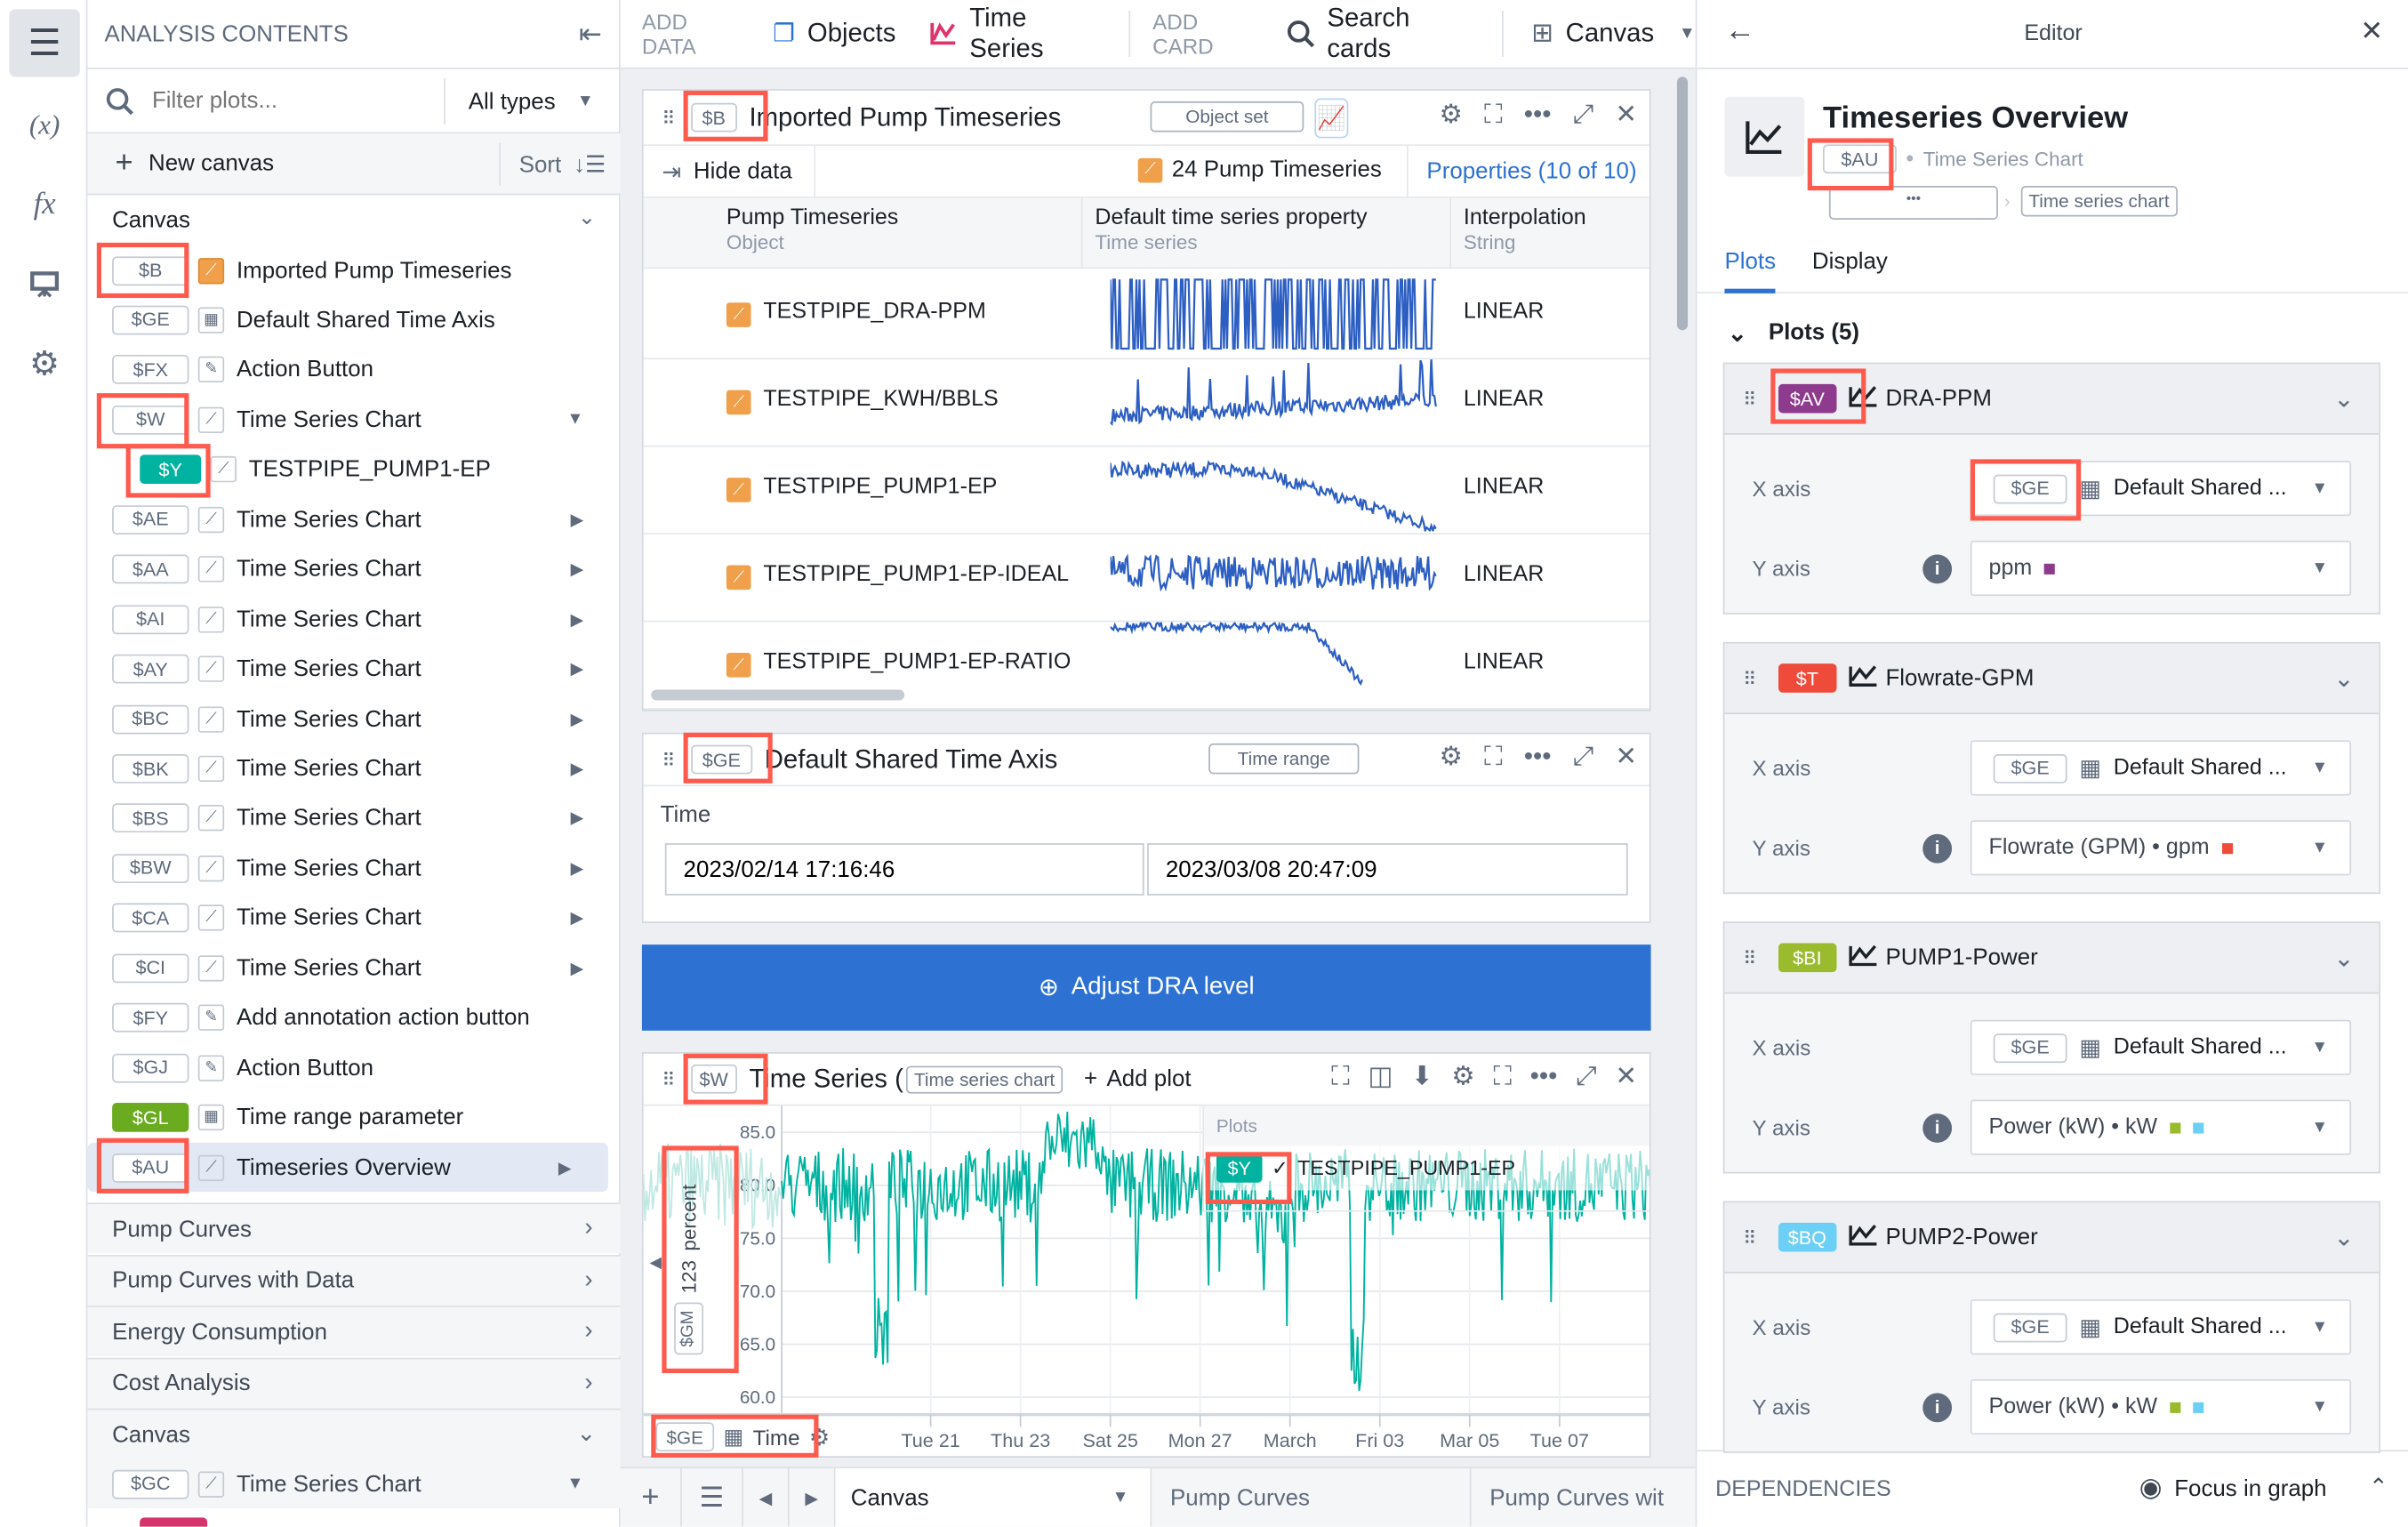 The image size is (2408, 1527). What do you see at coordinates (354, 220) in the screenshot?
I see `canvas-section-header: Canvas ⌄` at bounding box center [354, 220].